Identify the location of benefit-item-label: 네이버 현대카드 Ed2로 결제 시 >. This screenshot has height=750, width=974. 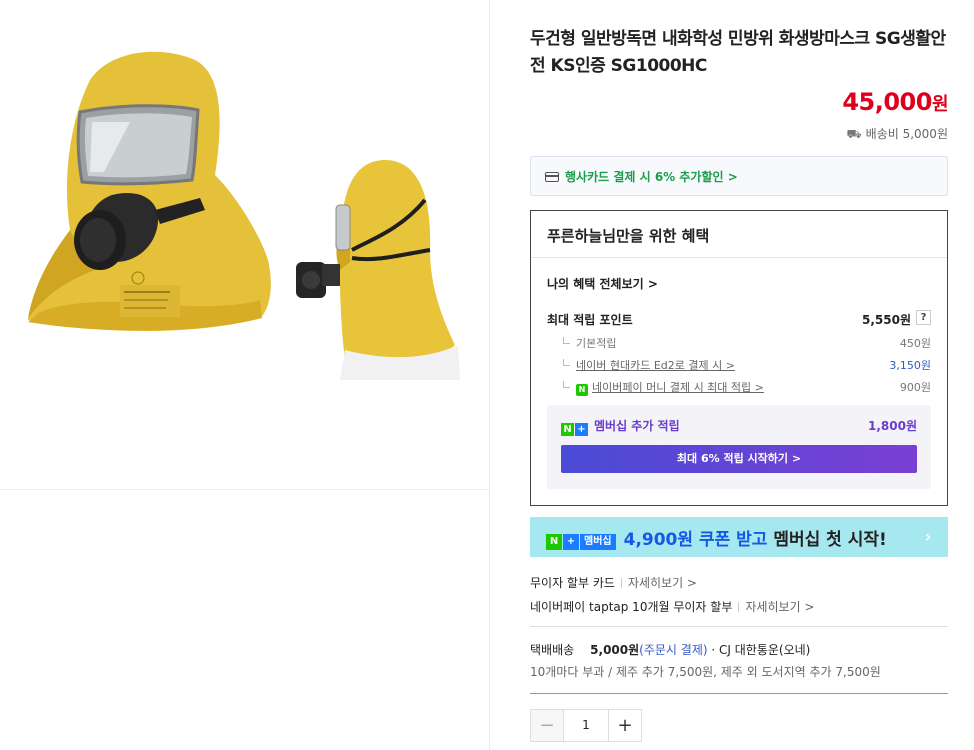
(655, 365).